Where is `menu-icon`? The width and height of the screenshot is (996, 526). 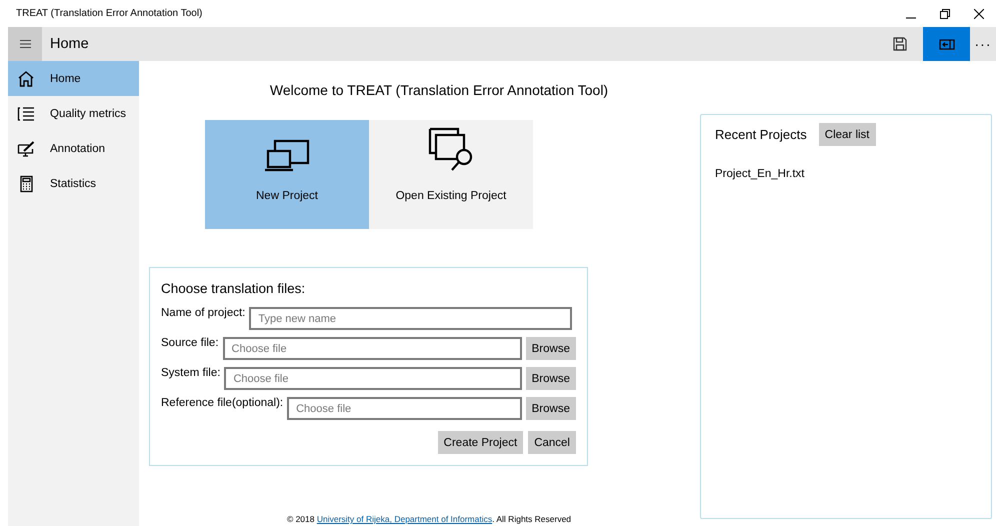
menu-icon is located at coordinates (25, 44).